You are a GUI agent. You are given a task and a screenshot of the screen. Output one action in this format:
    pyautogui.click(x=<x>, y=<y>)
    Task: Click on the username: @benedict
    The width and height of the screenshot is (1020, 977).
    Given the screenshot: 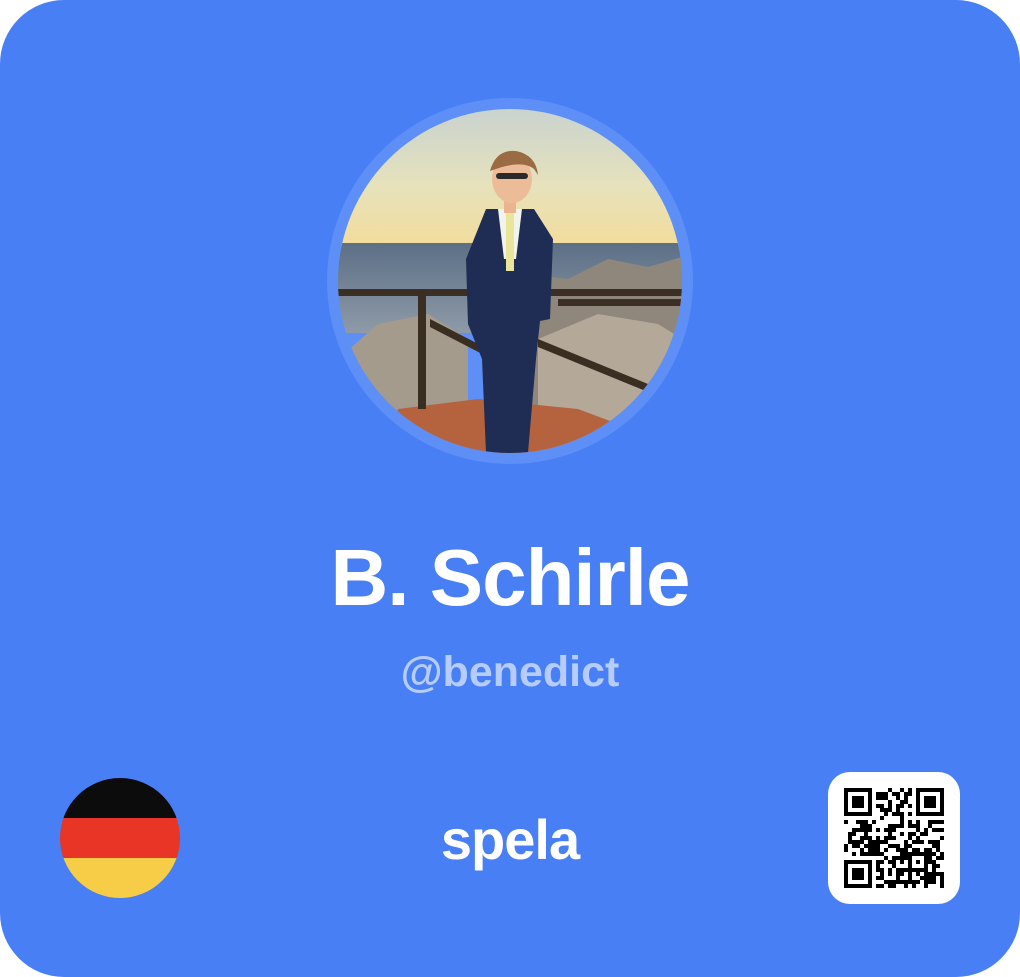 What is the action you would take?
    pyautogui.click(x=510, y=672)
    